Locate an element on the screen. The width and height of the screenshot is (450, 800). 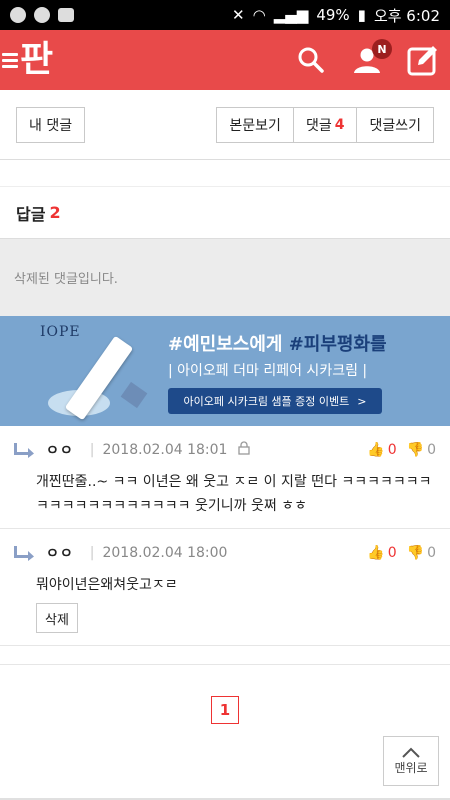
notification-badge: N is located at coordinates (382, 49).